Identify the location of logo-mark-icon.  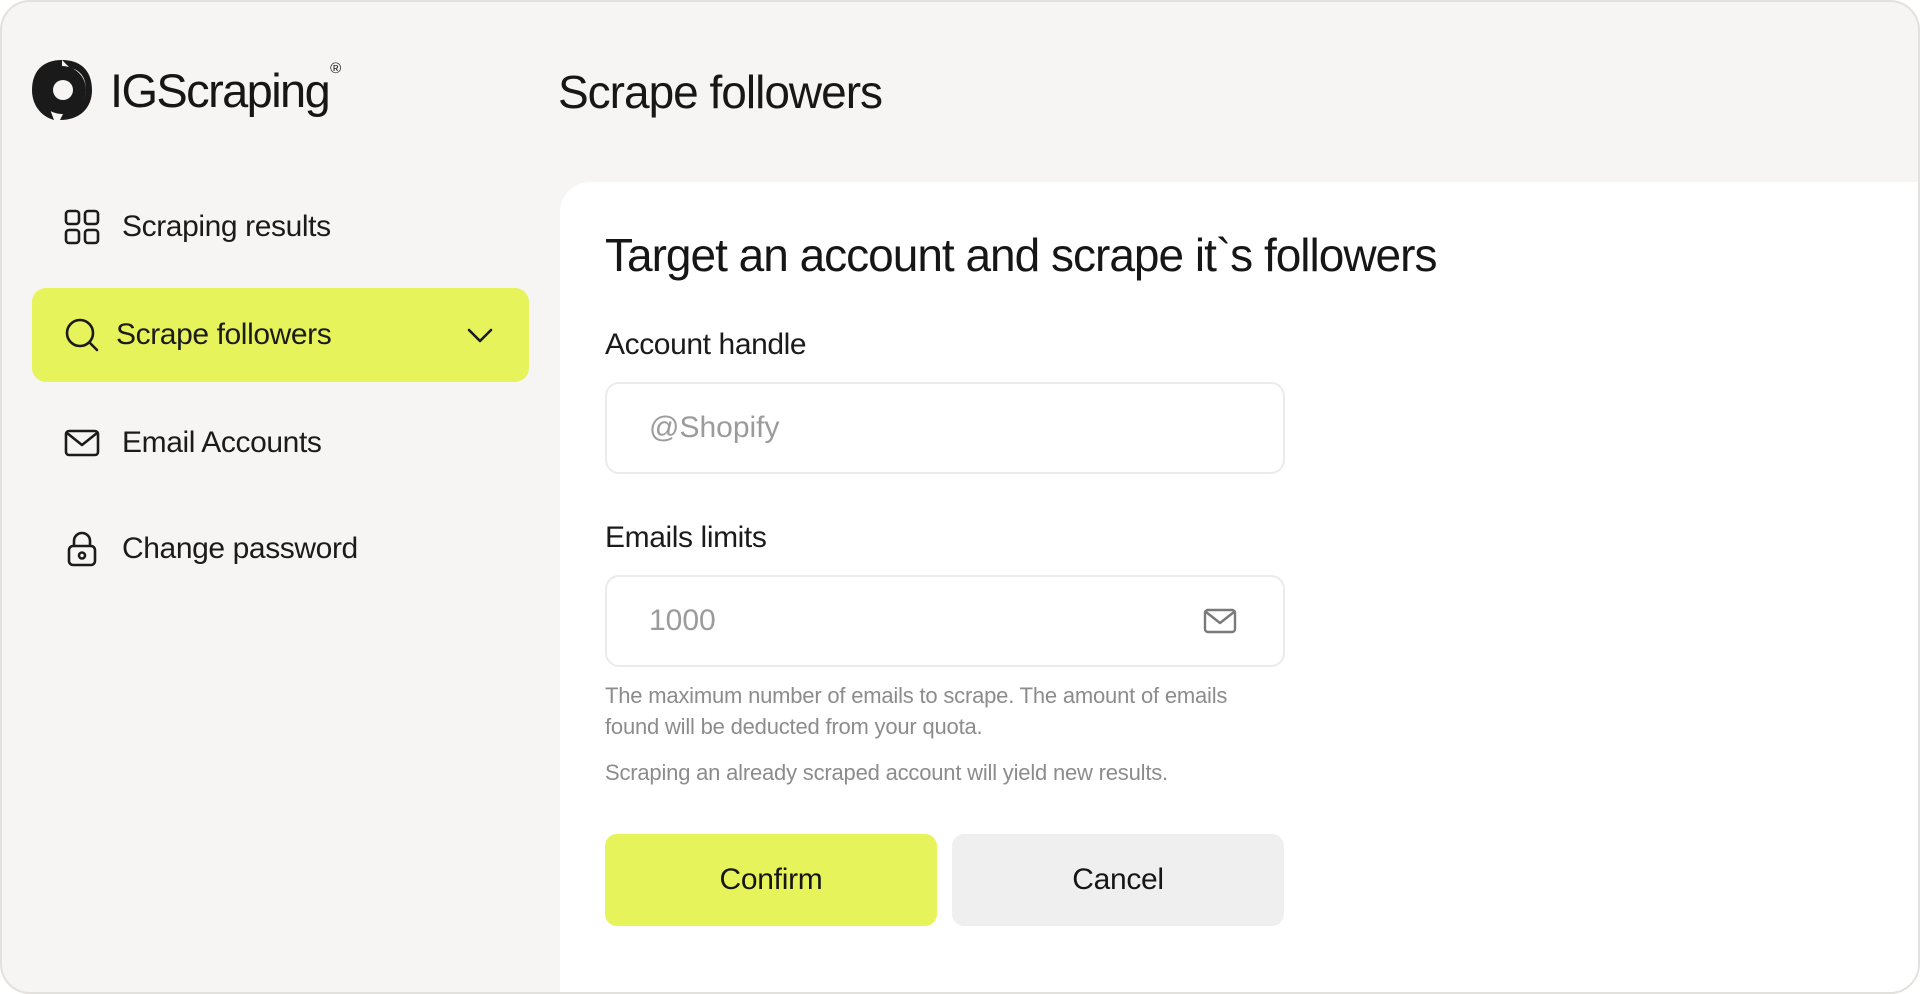
(62, 90).